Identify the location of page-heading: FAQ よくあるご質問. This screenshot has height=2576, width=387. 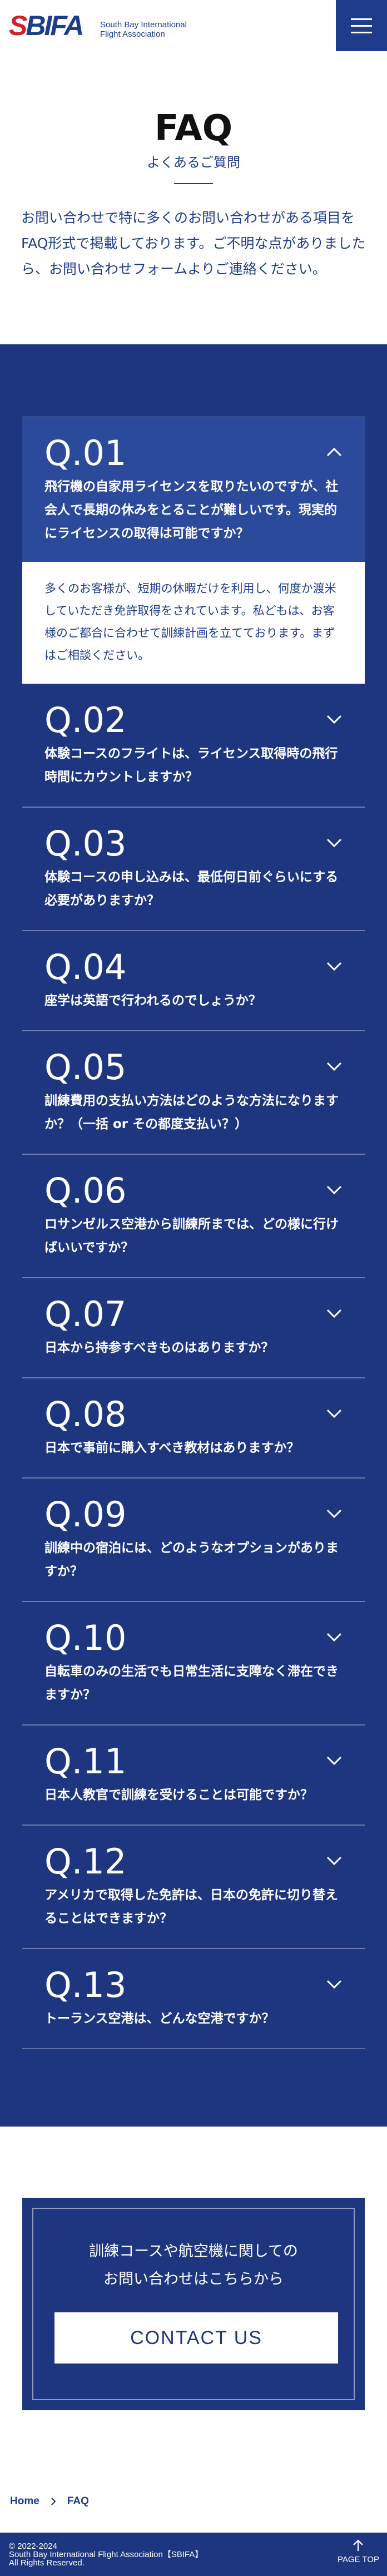
(193, 117).